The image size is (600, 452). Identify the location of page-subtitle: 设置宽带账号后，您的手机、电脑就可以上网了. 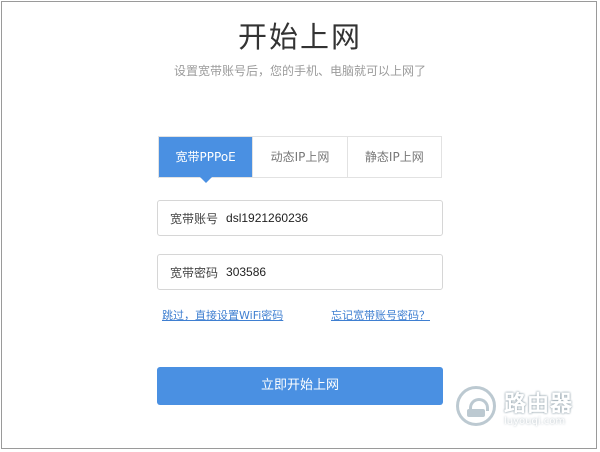
(299, 71).